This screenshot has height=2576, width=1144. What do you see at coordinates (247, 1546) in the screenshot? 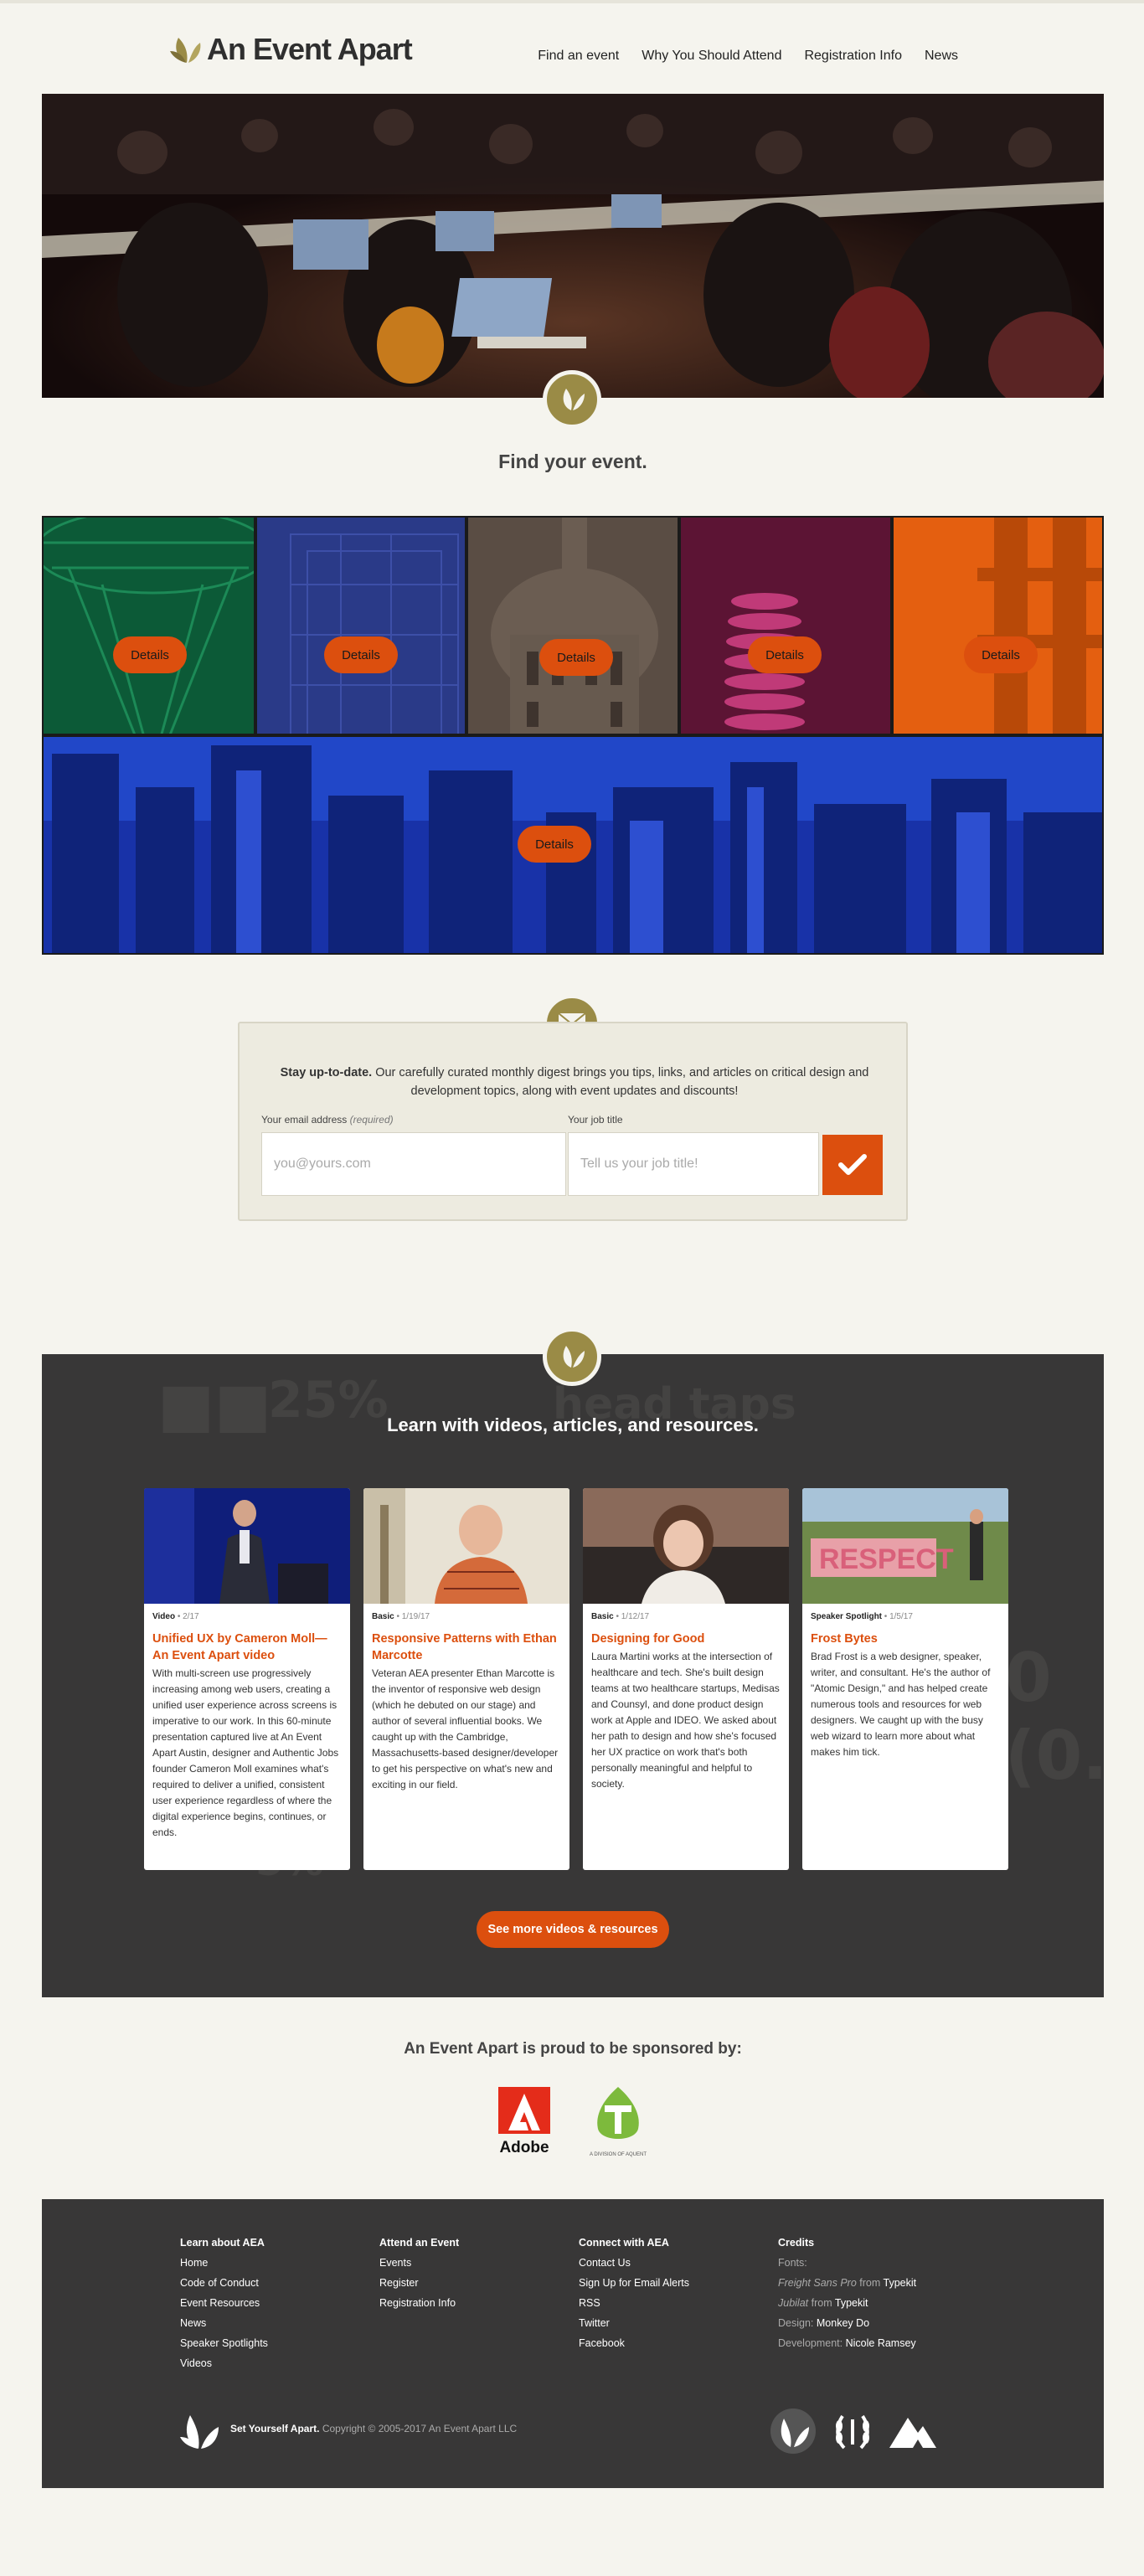
I see `speaker-on-stage-image` at bounding box center [247, 1546].